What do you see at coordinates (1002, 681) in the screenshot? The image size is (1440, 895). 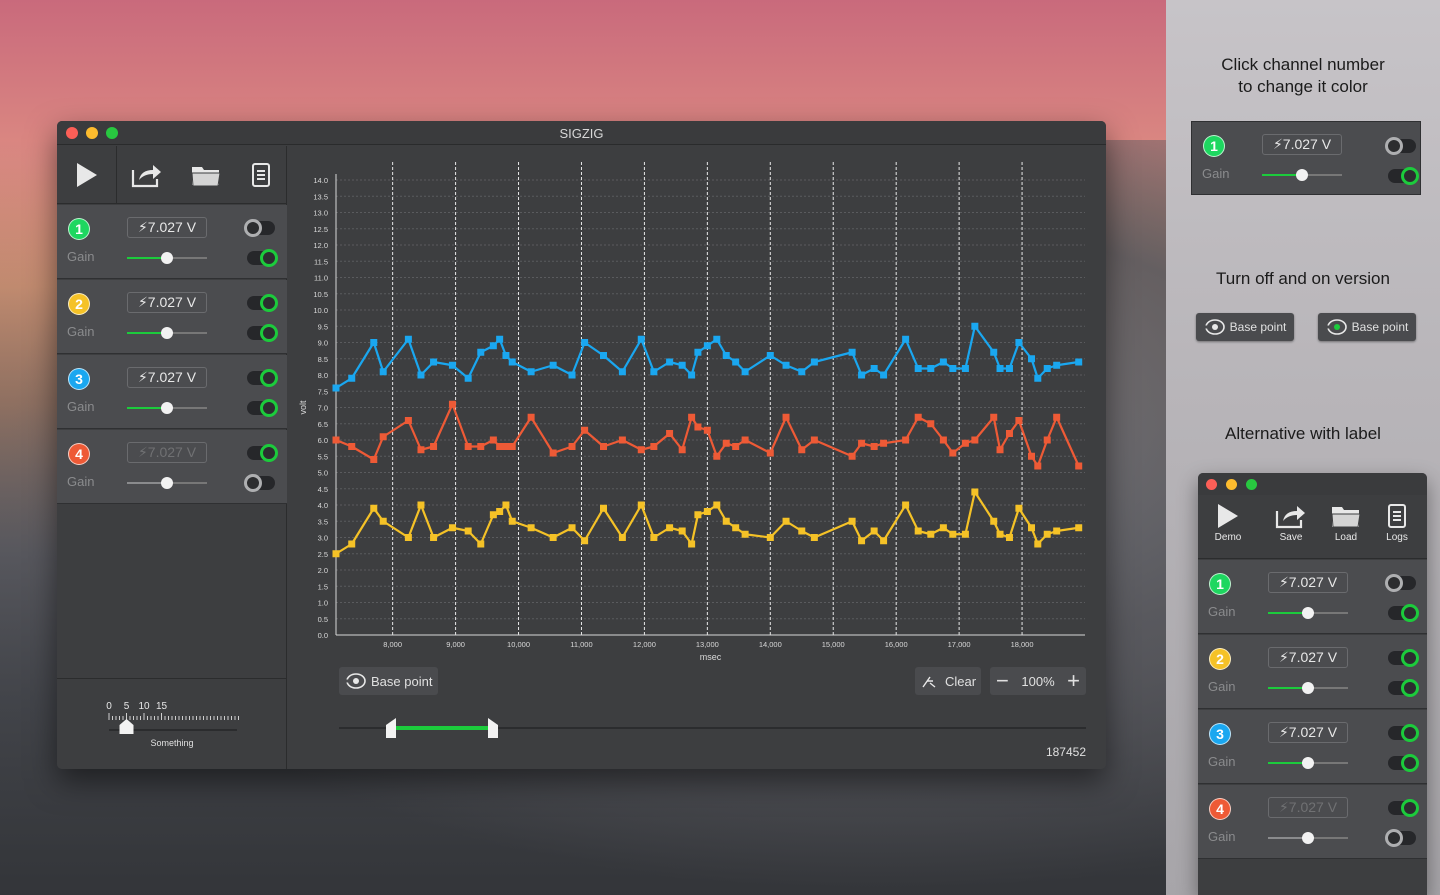 I see `zoom-out-button: −` at bounding box center [1002, 681].